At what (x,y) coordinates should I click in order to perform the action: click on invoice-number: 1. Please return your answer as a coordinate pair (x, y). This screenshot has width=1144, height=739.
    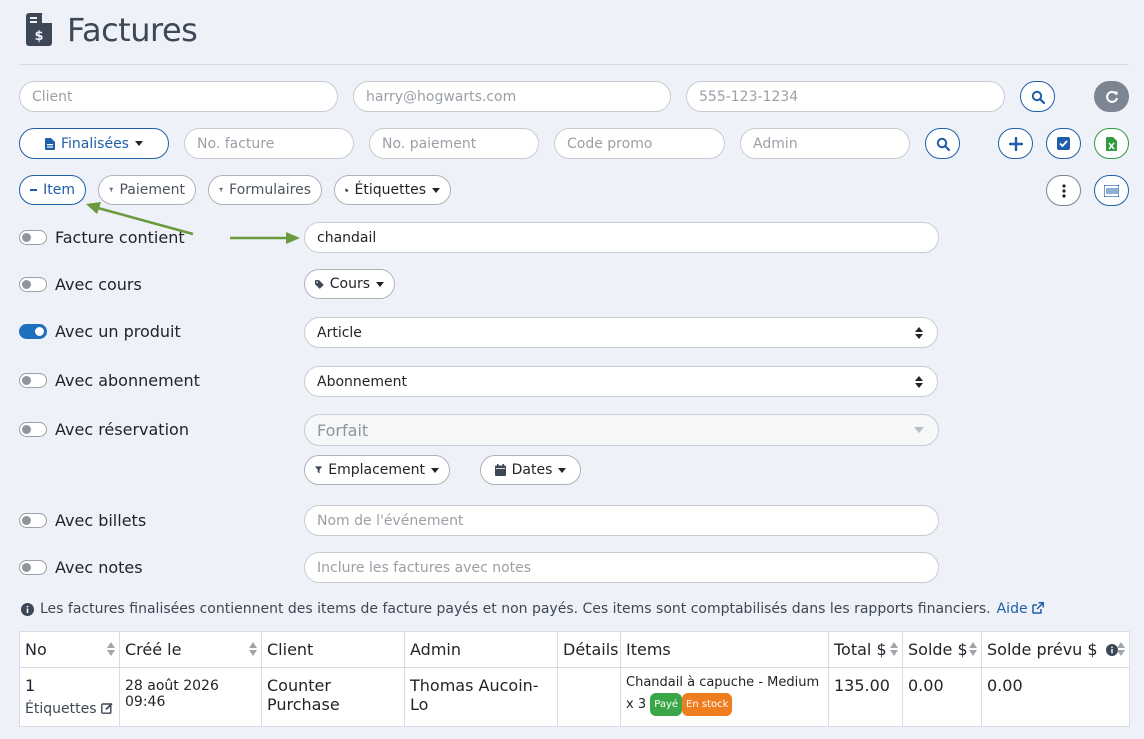
    Looking at the image, I should click on (30, 685).